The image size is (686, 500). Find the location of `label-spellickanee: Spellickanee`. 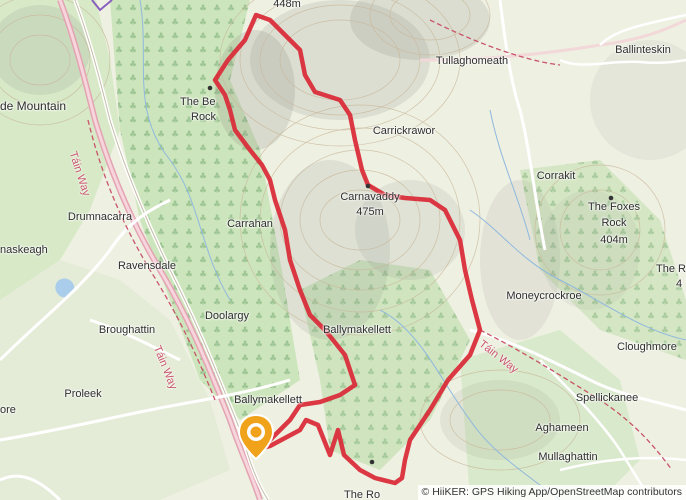

label-spellickanee: Spellickanee is located at coordinates (607, 398).